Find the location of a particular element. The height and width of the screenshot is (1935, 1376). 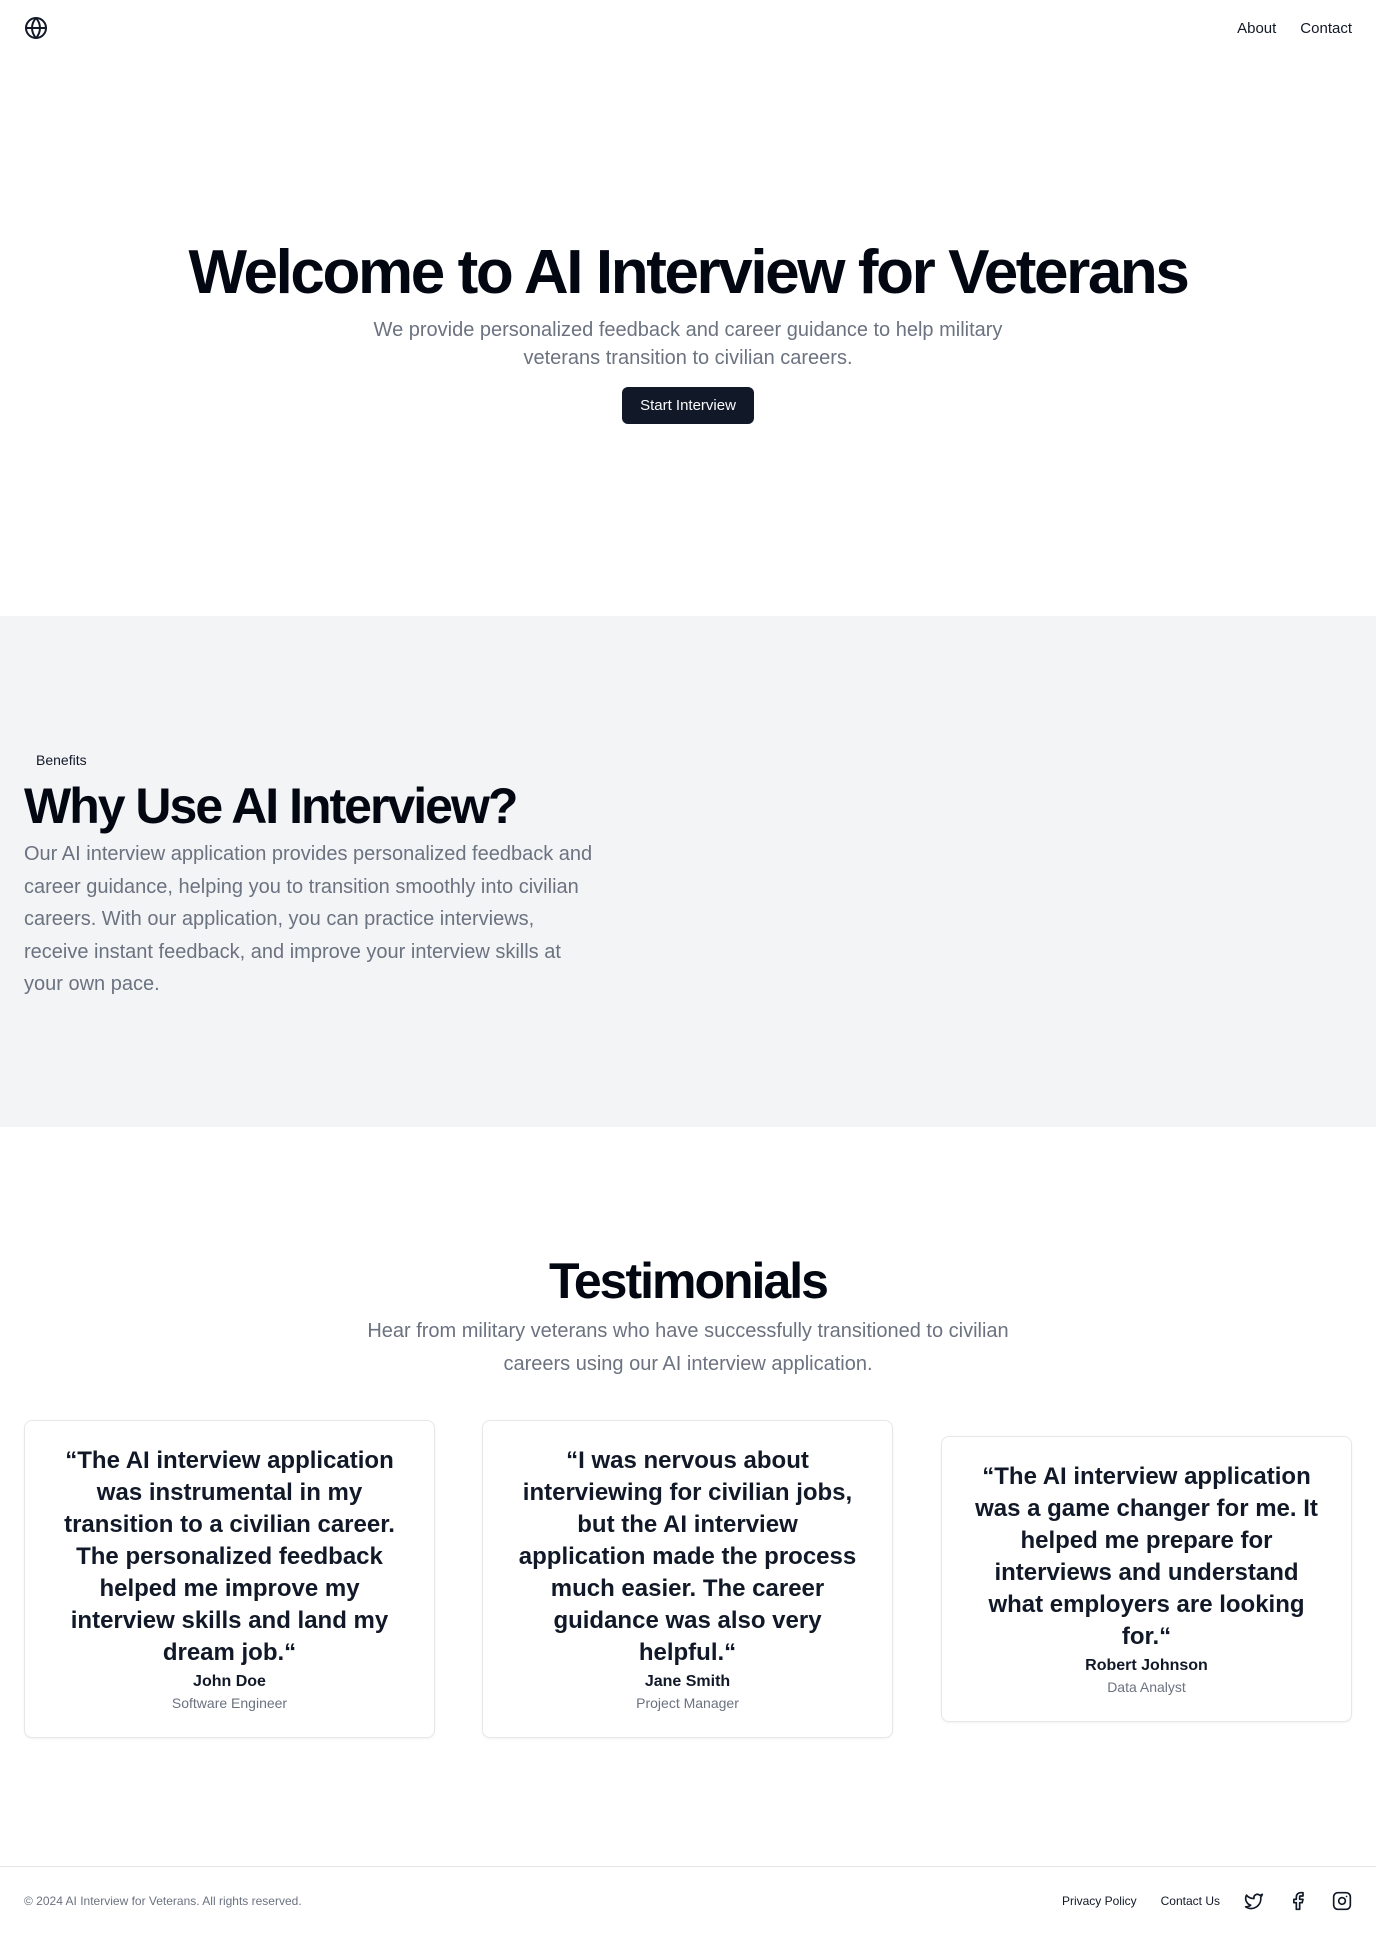

top-nav: About Contact is located at coordinates (1294, 28).